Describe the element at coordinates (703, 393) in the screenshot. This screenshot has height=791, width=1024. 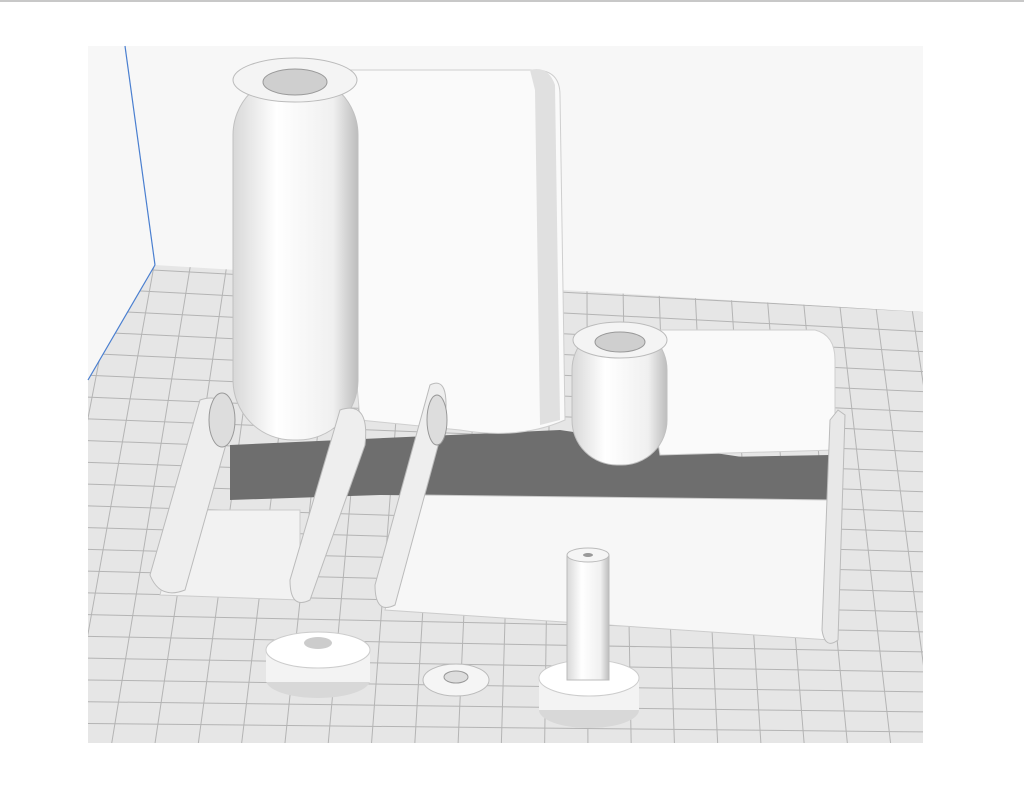
I see `model-short-hinge` at that location.